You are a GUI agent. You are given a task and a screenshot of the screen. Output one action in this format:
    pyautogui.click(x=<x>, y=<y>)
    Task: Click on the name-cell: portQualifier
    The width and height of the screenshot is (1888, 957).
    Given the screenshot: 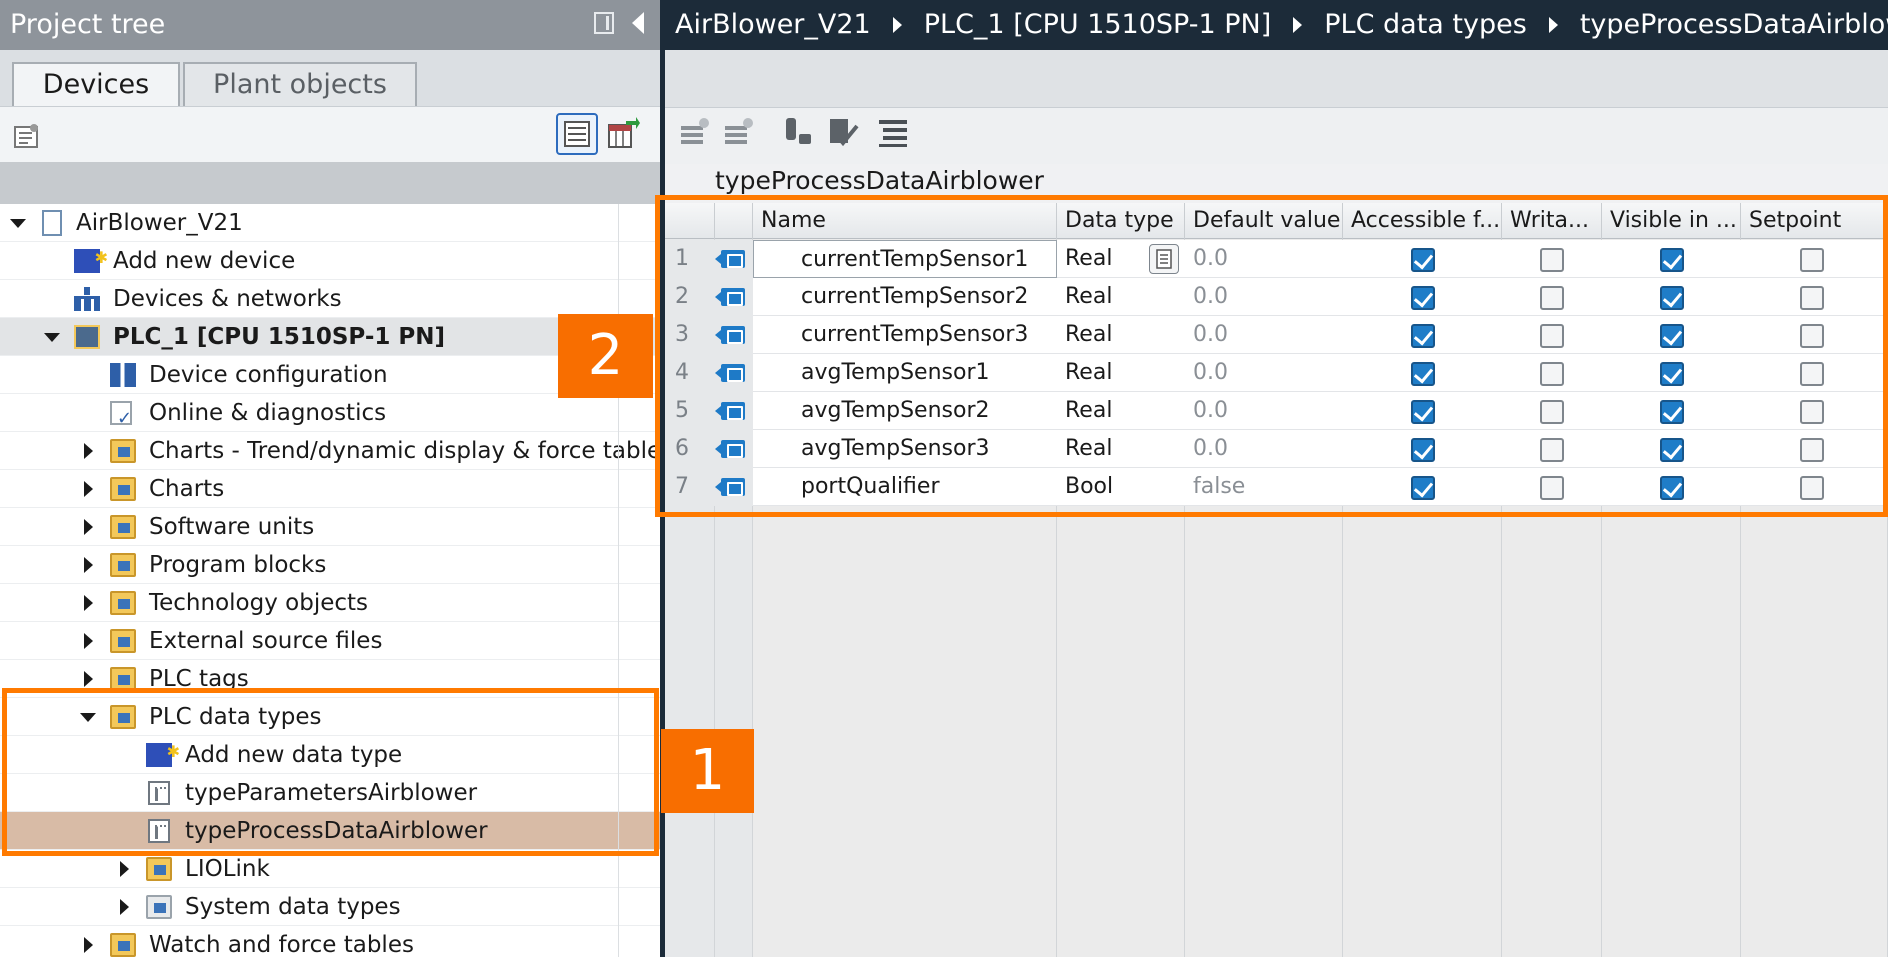 What is the action you would take?
    pyautogui.click(x=905, y=487)
    